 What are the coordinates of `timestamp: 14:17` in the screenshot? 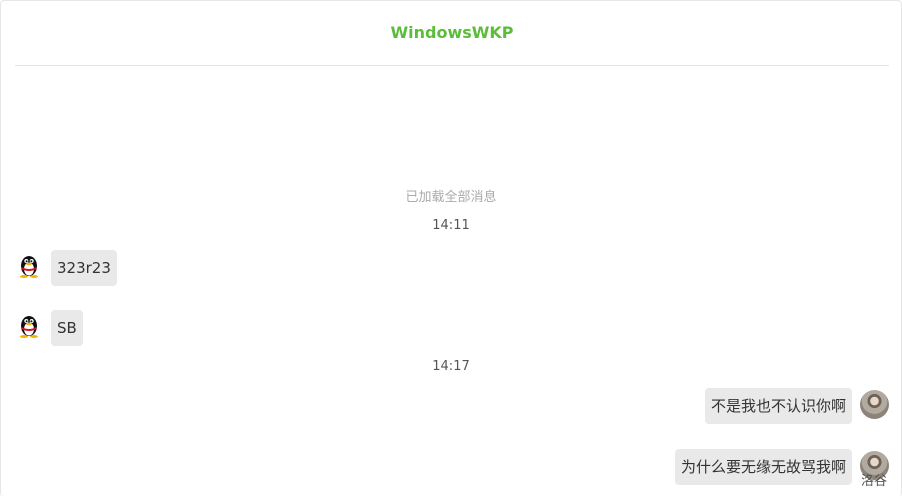 It's located at (451, 366).